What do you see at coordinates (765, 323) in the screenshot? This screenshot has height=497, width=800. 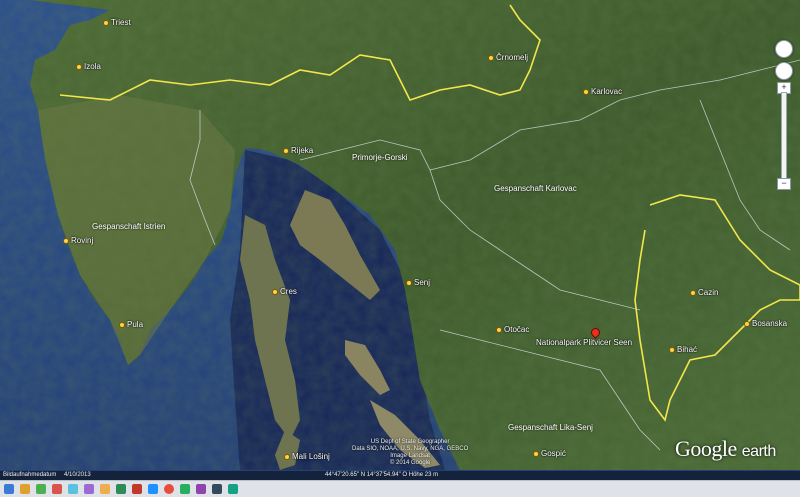 I see `place-label: Bosanska` at bounding box center [765, 323].